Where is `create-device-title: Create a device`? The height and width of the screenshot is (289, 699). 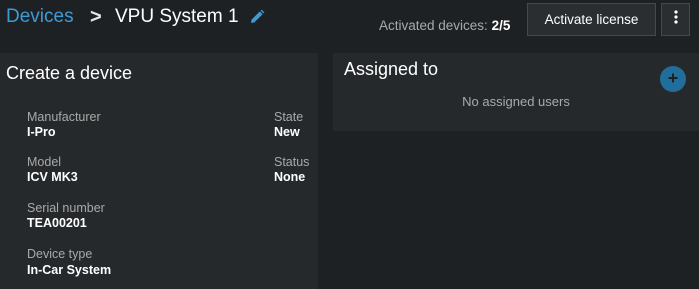 create-device-title: Create a device is located at coordinates (69, 73).